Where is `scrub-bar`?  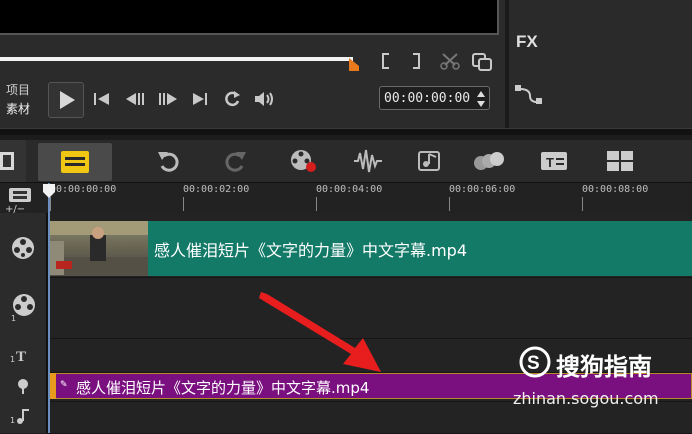
scrub-bar is located at coordinates (176, 59).